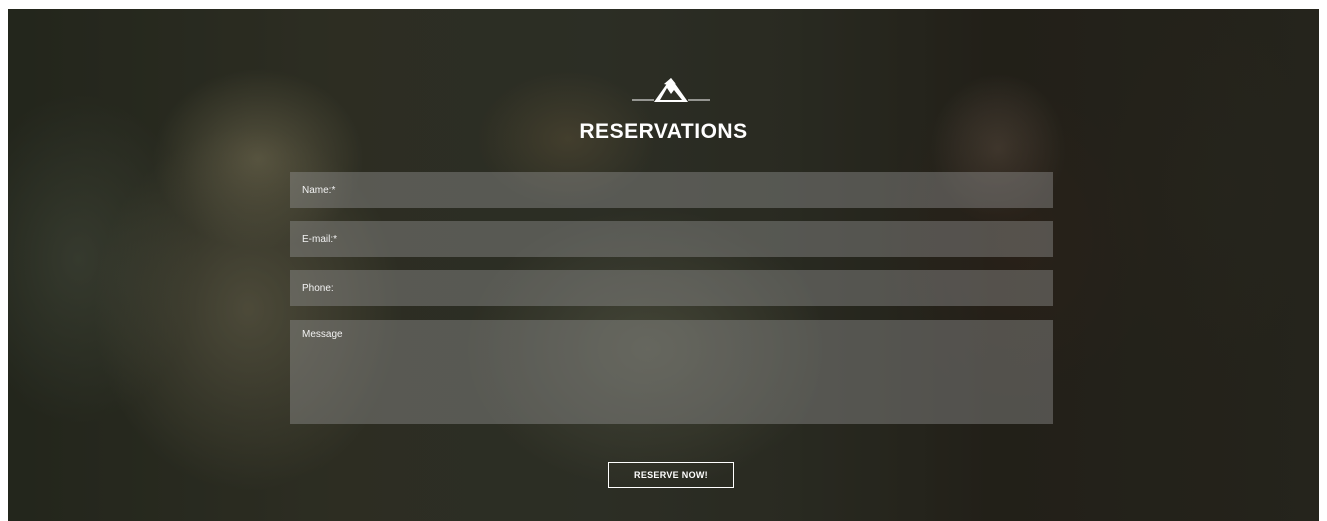  What do you see at coordinates (671, 239) in the screenshot?
I see `email-field` at bounding box center [671, 239].